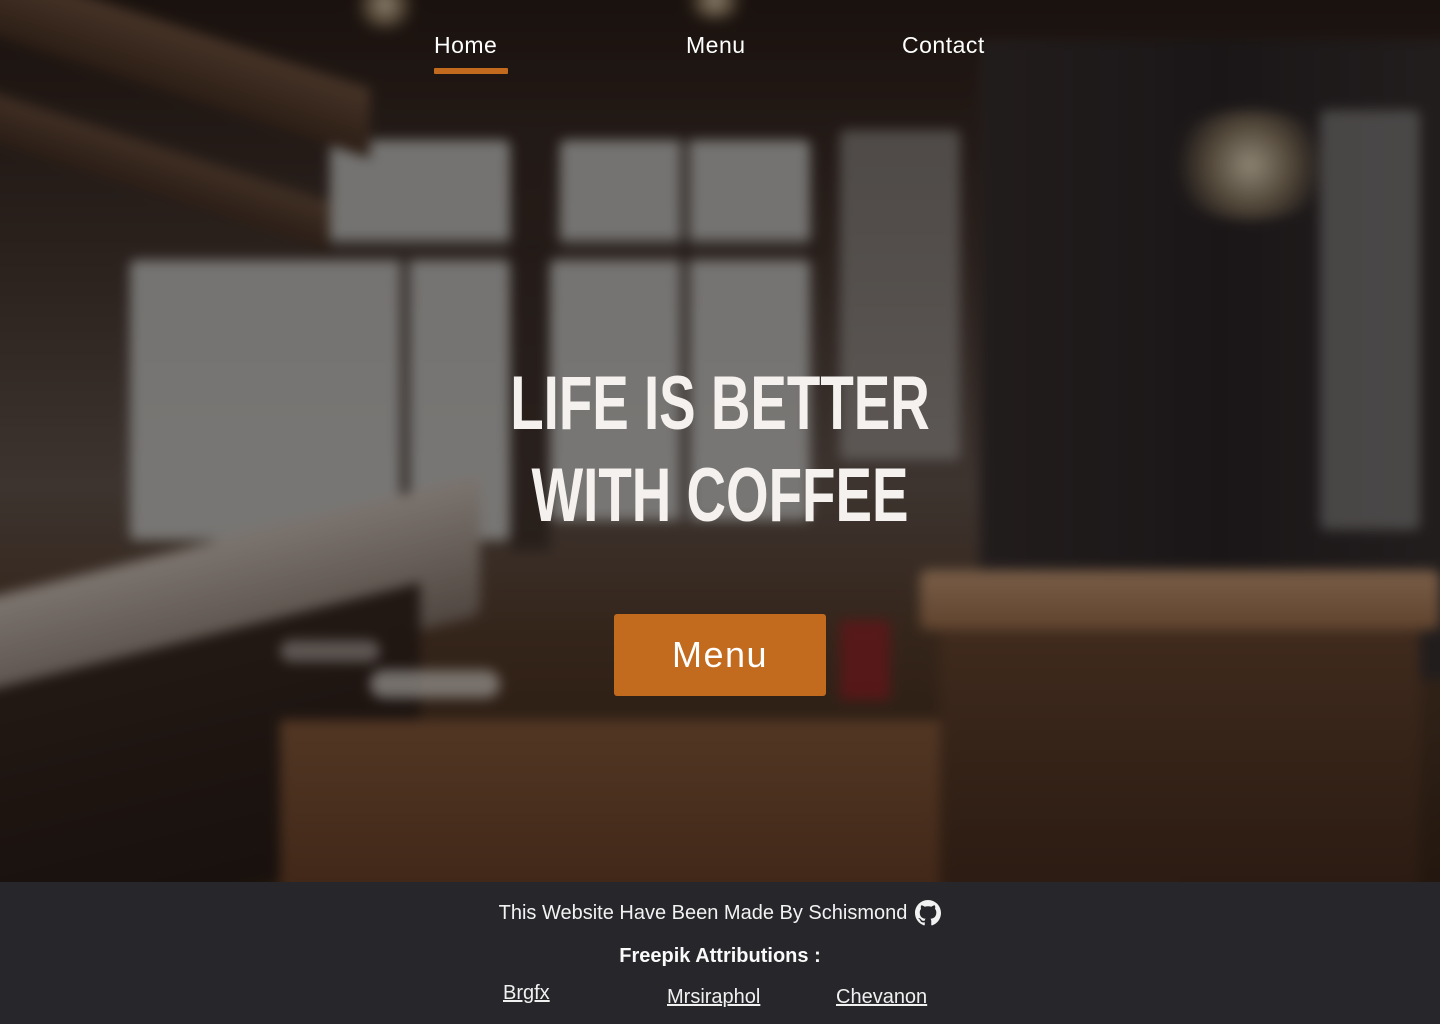 This screenshot has height=1024, width=1440. What do you see at coordinates (720, 495) in the screenshot?
I see `hero-headline-line2: WITH COFFEE` at bounding box center [720, 495].